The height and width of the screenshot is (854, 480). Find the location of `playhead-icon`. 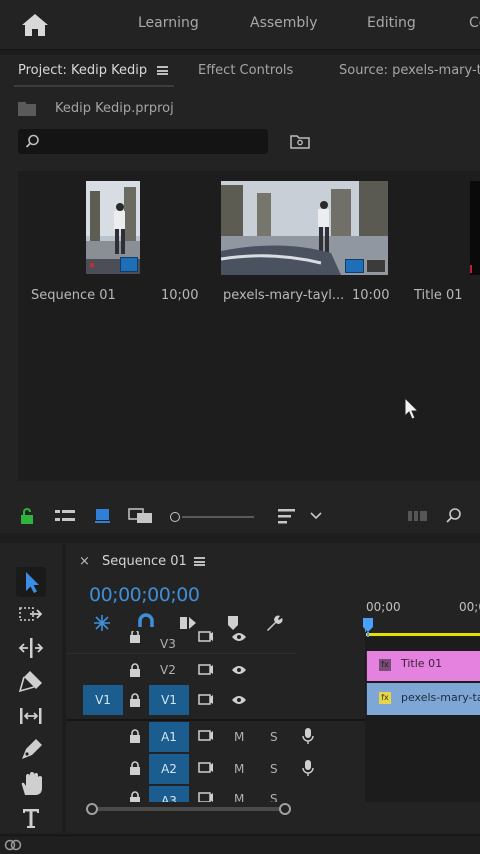

playhead-icon is located at coordinates (368, 625).